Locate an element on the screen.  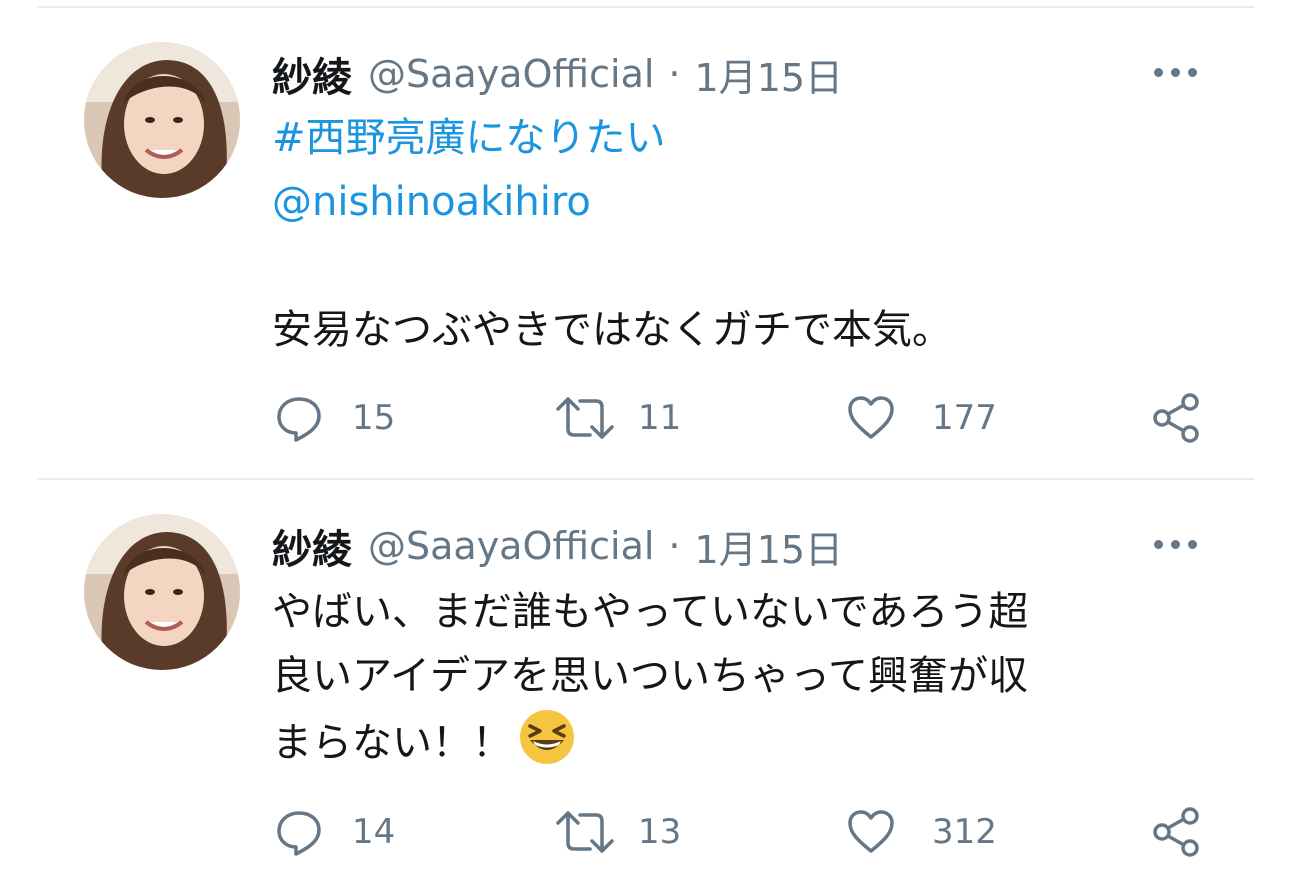
mention-link: @nishinoakihiro is located at coordinates (732, 202).